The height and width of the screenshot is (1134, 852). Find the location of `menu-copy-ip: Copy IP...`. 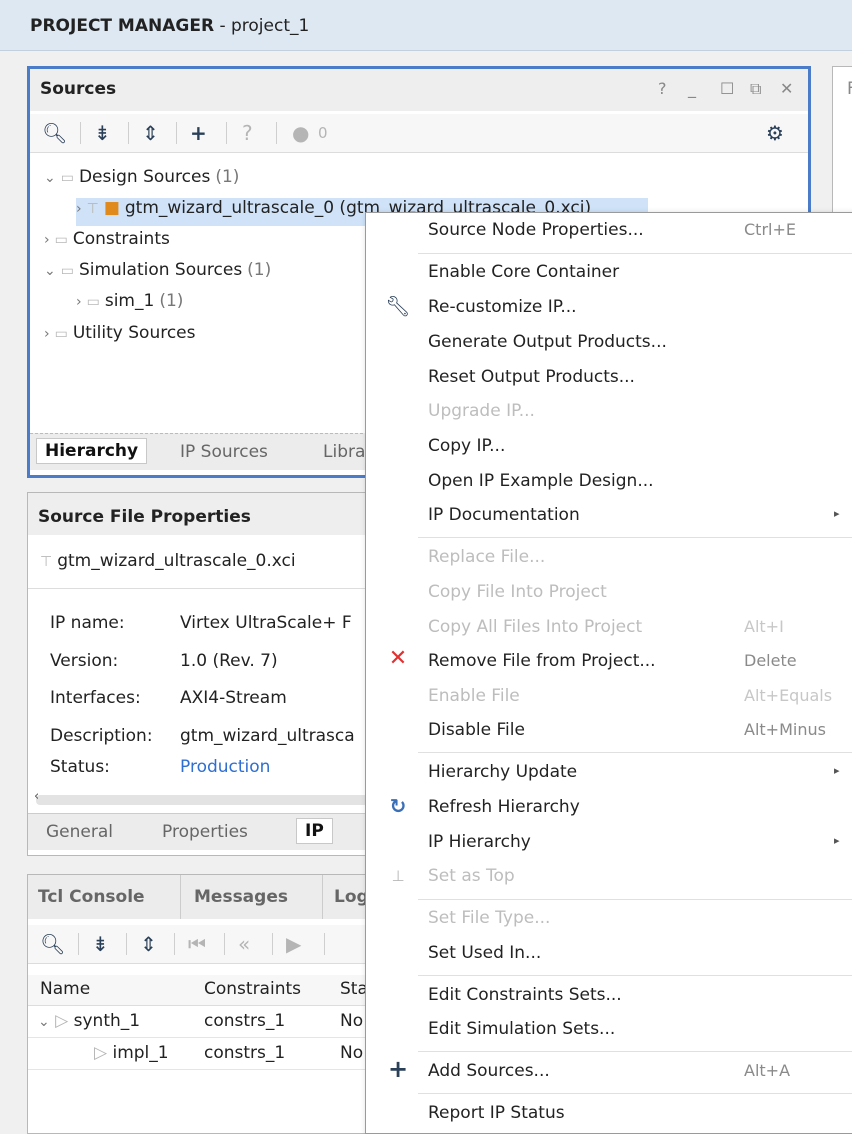

menu-copy-ip: Copy IP... is located at coordinates (609, 448).